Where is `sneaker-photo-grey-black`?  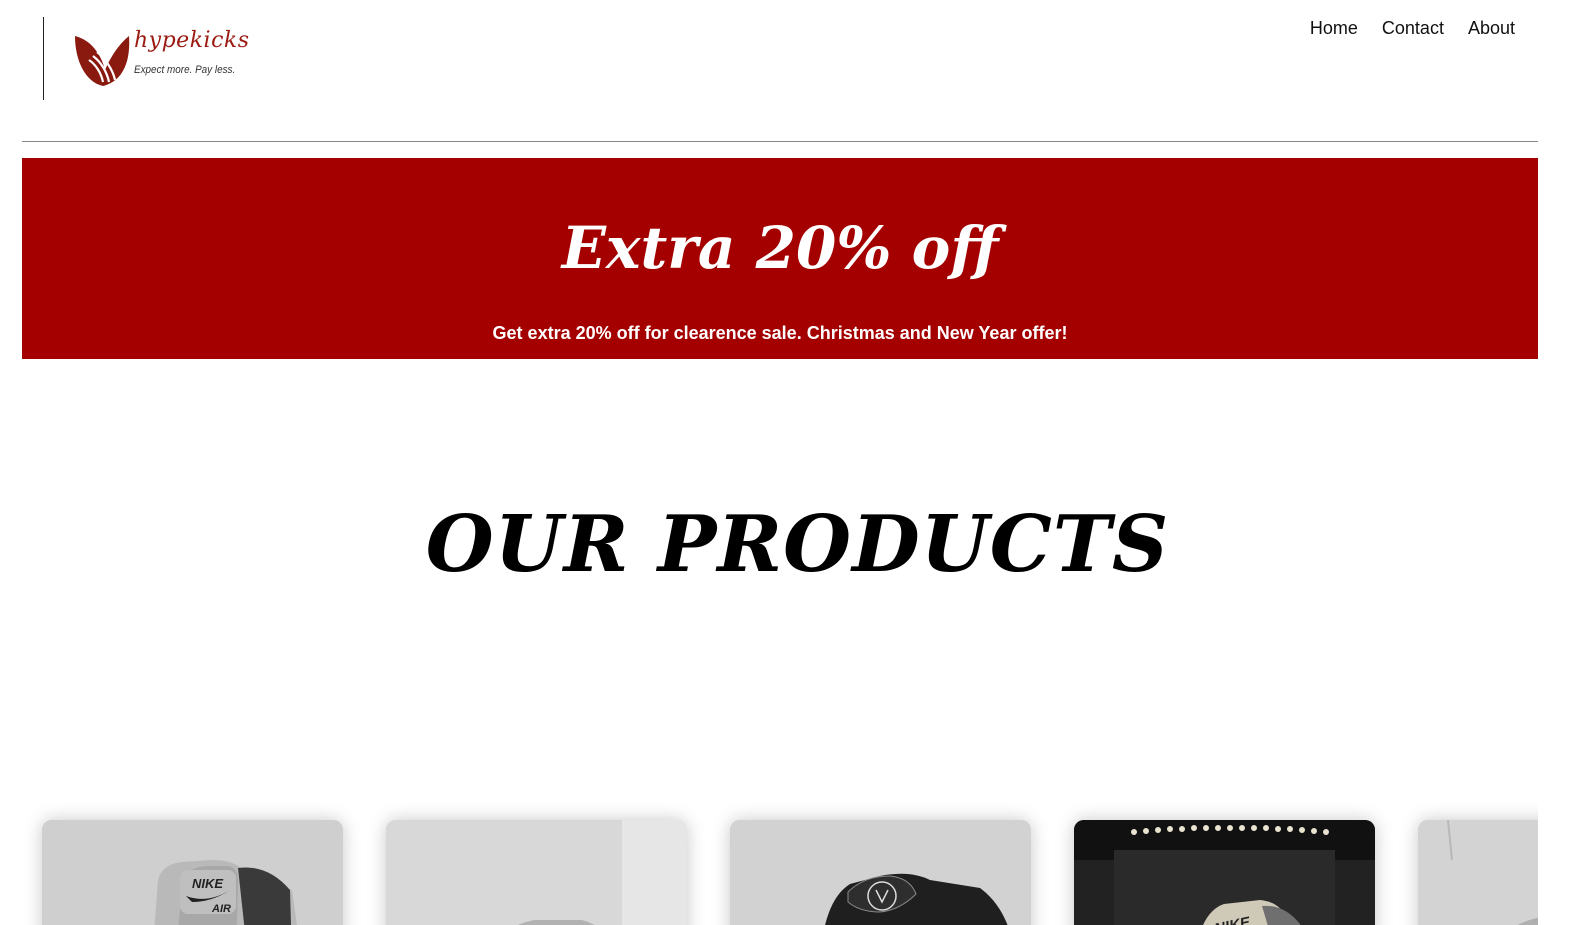 sneaker-photo-grey-black is located at coordinates (536, 872).